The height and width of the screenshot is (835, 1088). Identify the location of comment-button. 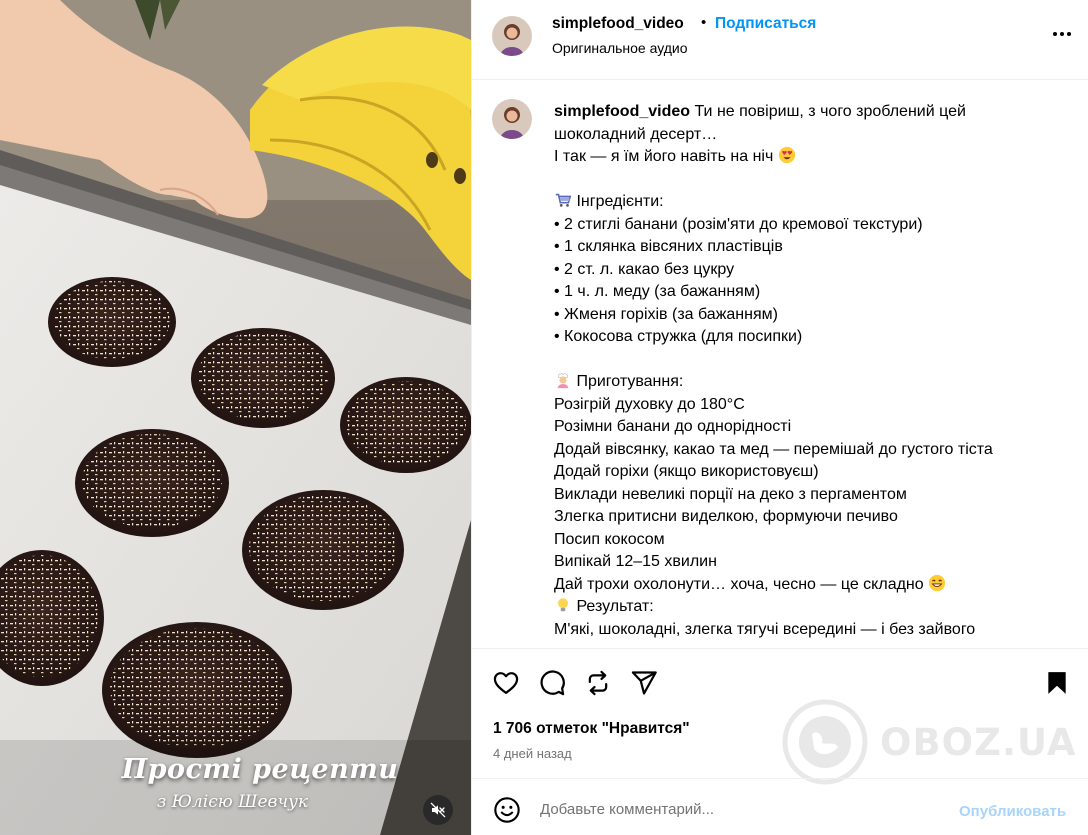
(552, 683).